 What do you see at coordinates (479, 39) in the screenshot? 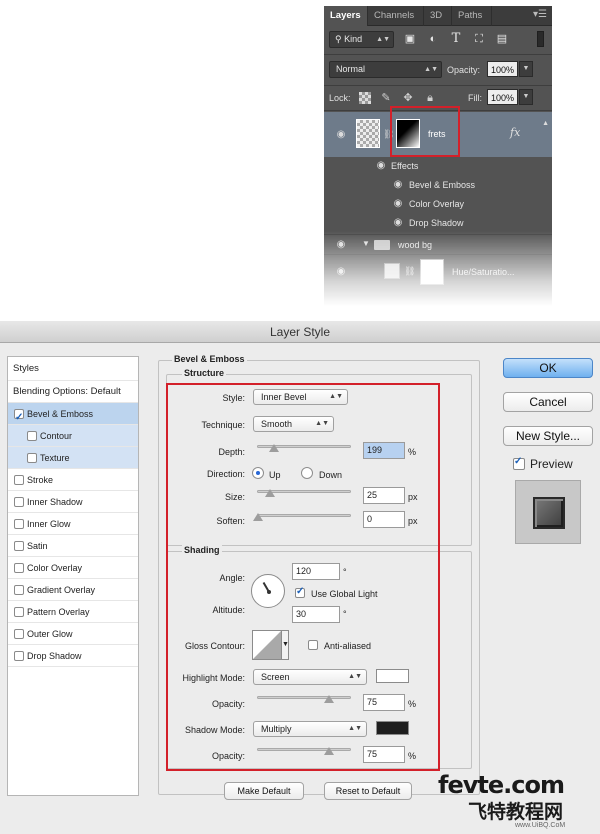
I see `shape-filter-icon: ⛶` at bounding box center [479, 39].